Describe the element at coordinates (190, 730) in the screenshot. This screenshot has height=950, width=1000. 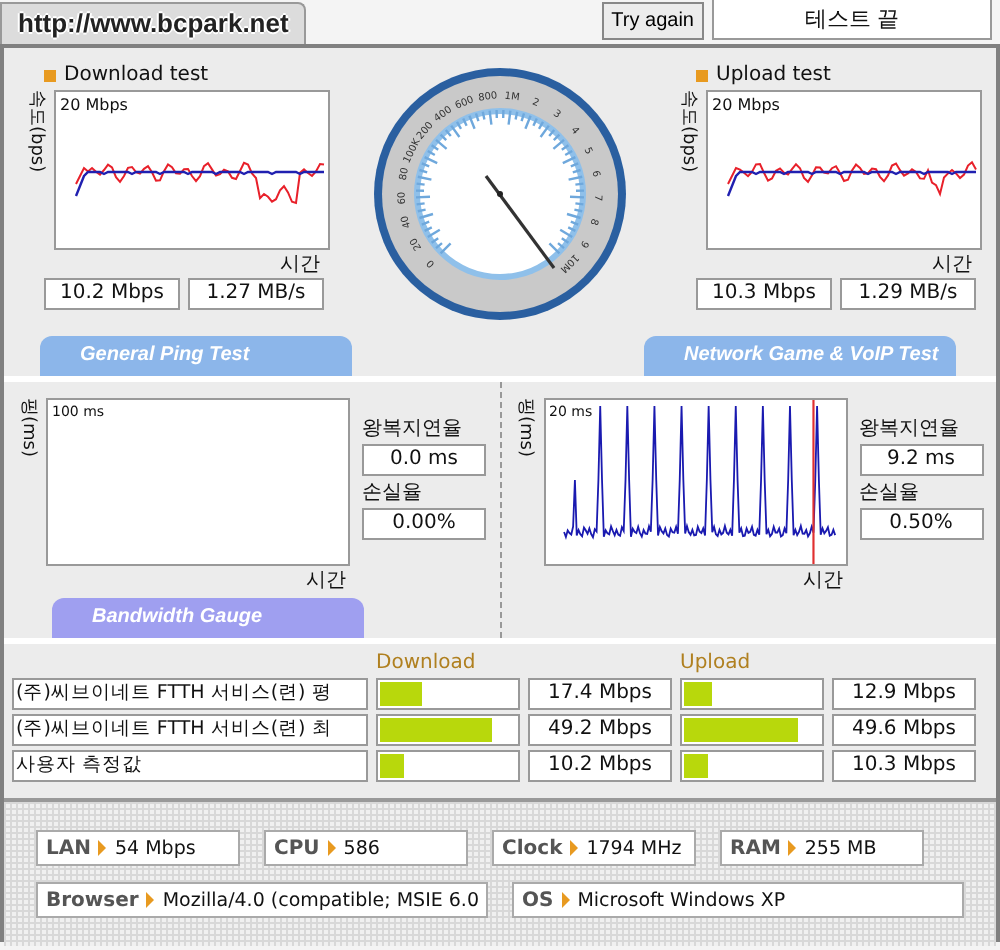
I see `table-cell: (주)씨브이네트 FTTH 서비스(련) 최` at that location.